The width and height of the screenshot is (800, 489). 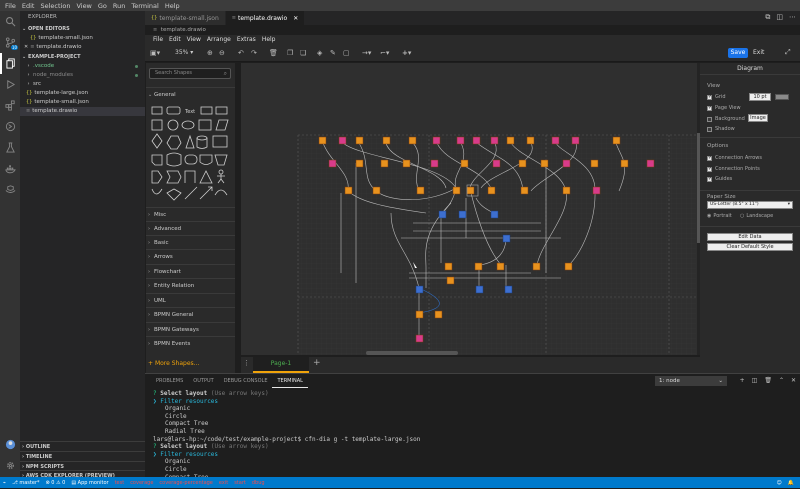 I want to click on category-entity-relation: › Entity Relation, so click(x=190, y=285).